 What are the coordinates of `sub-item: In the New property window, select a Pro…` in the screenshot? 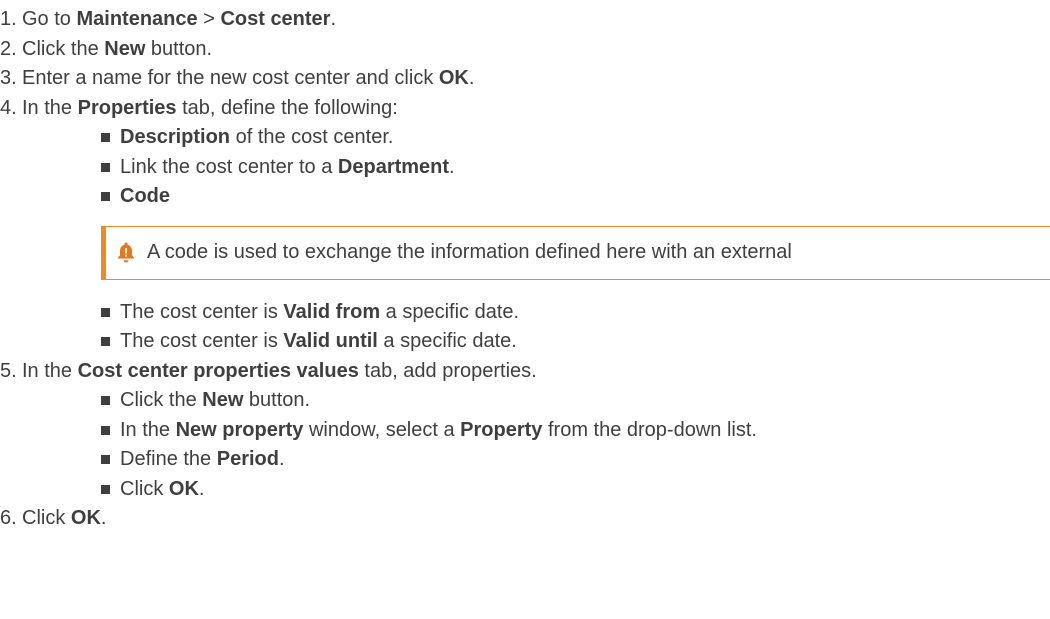 It's located at (536, 431).